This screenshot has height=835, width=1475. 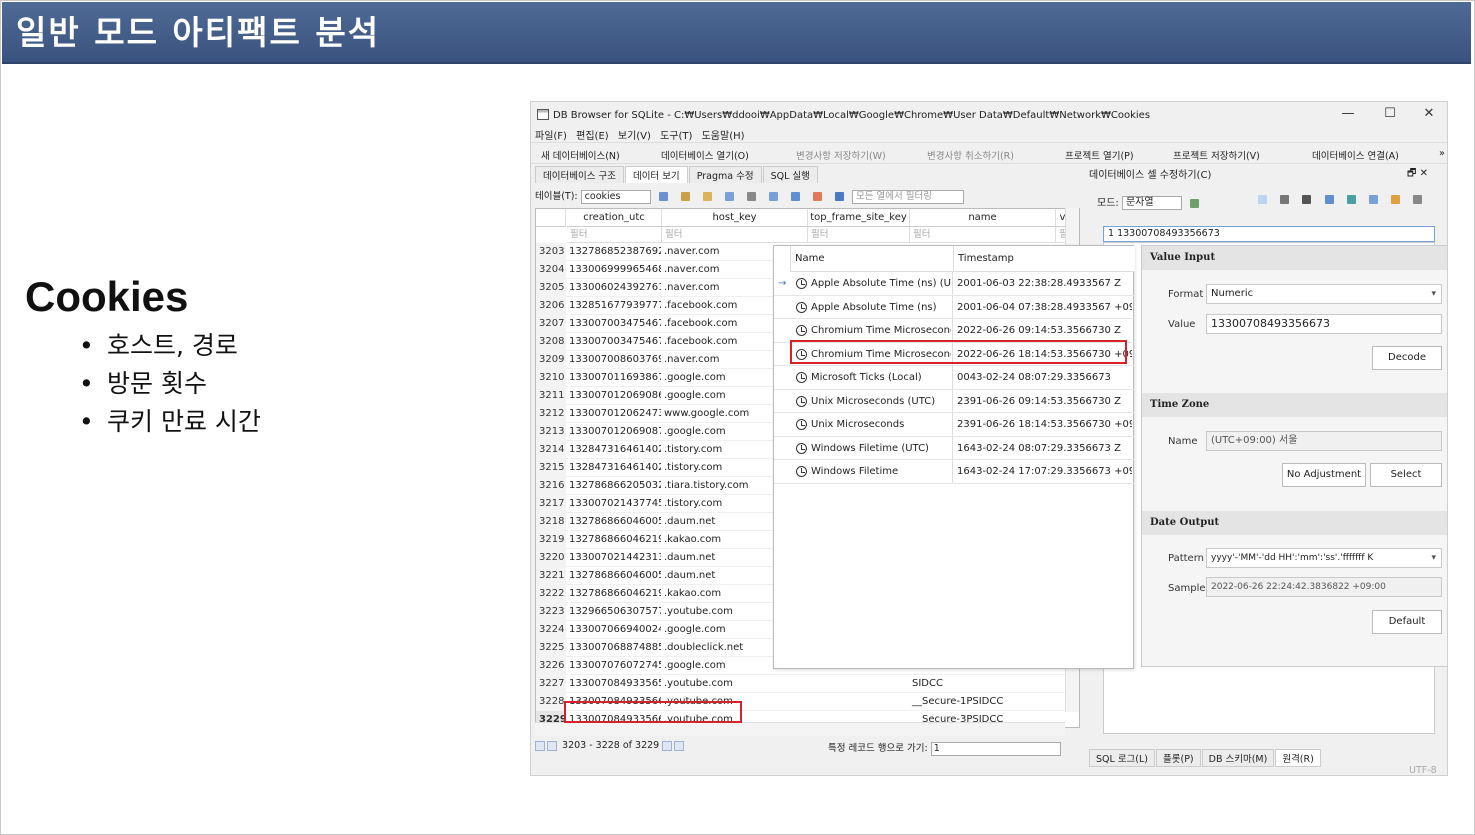 What do you see at coordinates (614, 396) in the screenshot?
I see `creation-utc-cell: 13300701206908677` at bounding box center [614, 396].